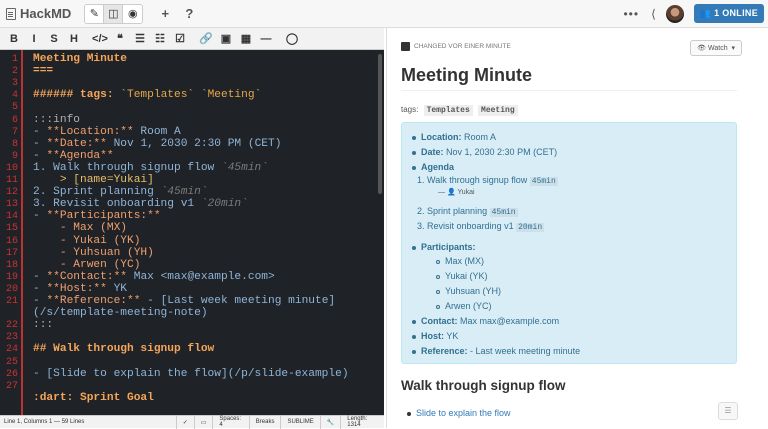  I want to click on code-line: Meeting Minute, so click(80, 59).